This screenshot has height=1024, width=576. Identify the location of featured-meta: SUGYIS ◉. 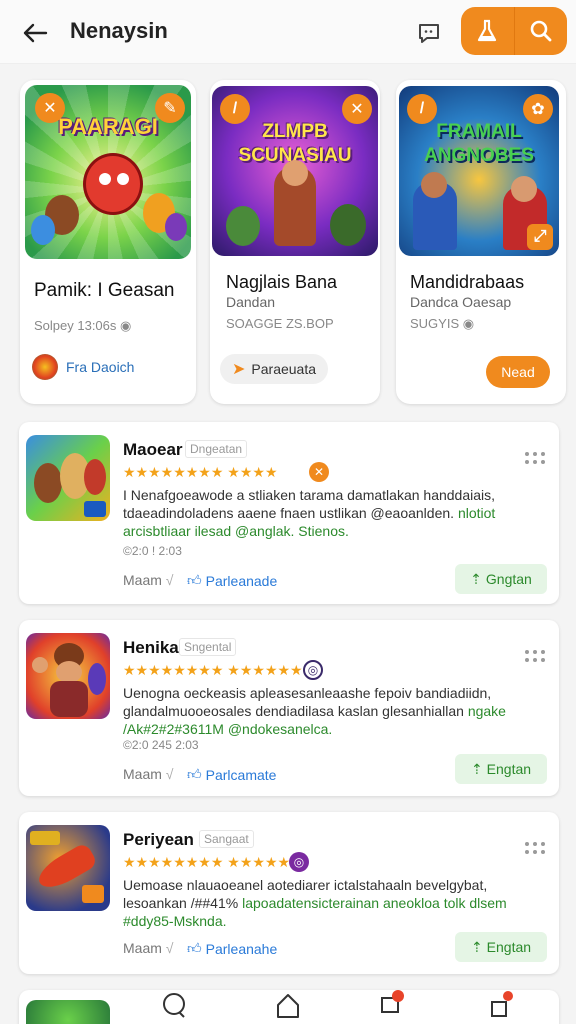
(442, 323).